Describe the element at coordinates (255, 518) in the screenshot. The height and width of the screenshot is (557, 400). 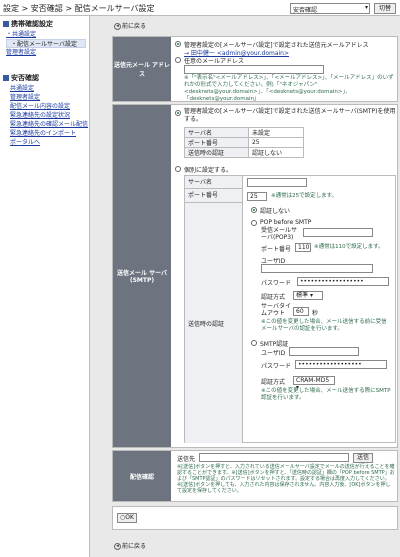
I see `ok-bar: ○OK` at that location.